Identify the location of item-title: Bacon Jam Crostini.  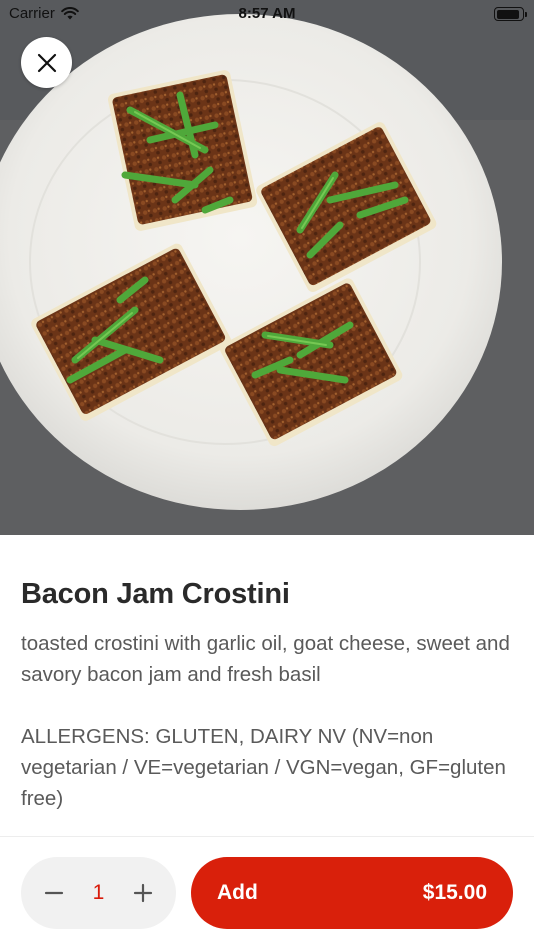
(155, 594).